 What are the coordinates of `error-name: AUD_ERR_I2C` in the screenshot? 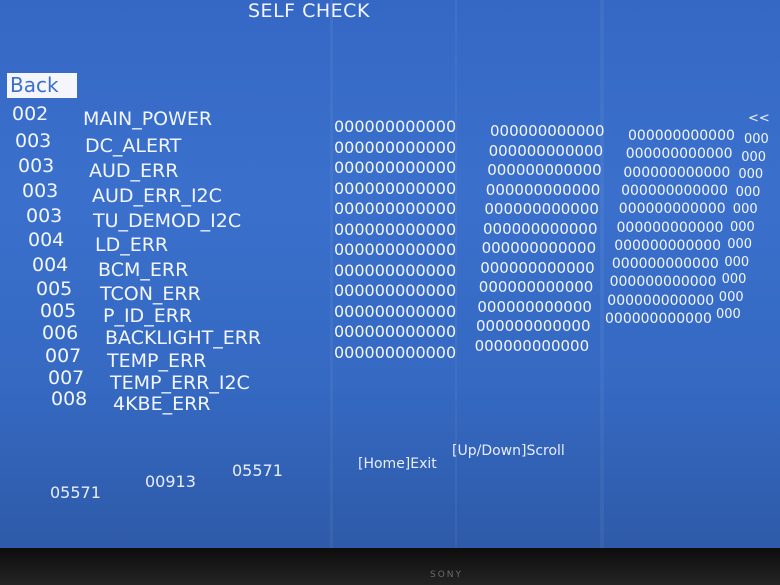 It's located at (157, 196).